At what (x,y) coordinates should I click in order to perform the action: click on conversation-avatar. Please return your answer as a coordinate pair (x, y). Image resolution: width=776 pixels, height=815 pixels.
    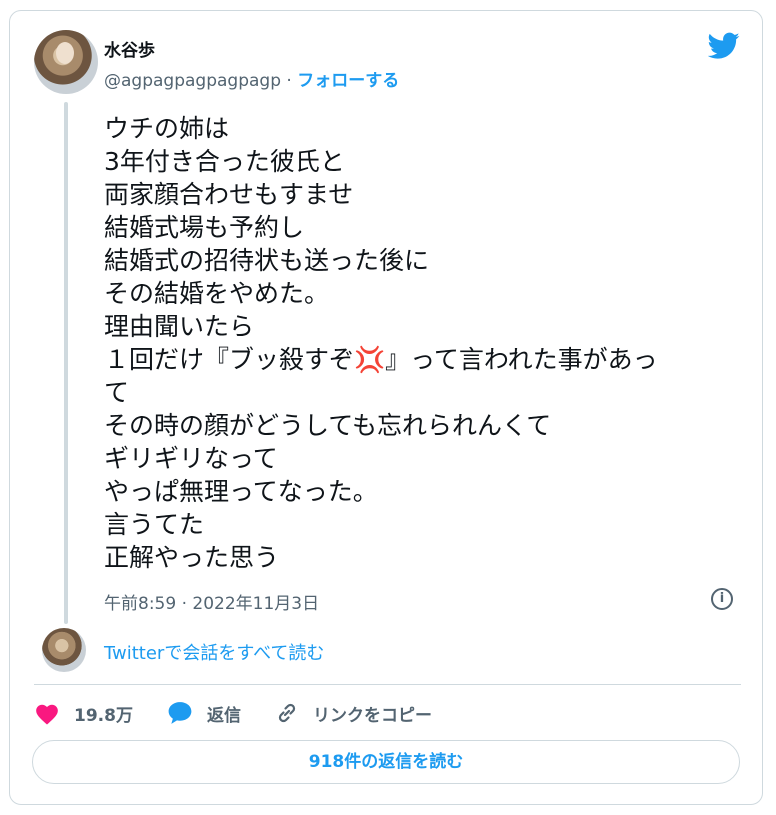
    Looking at the image, I should click on (64, 650).